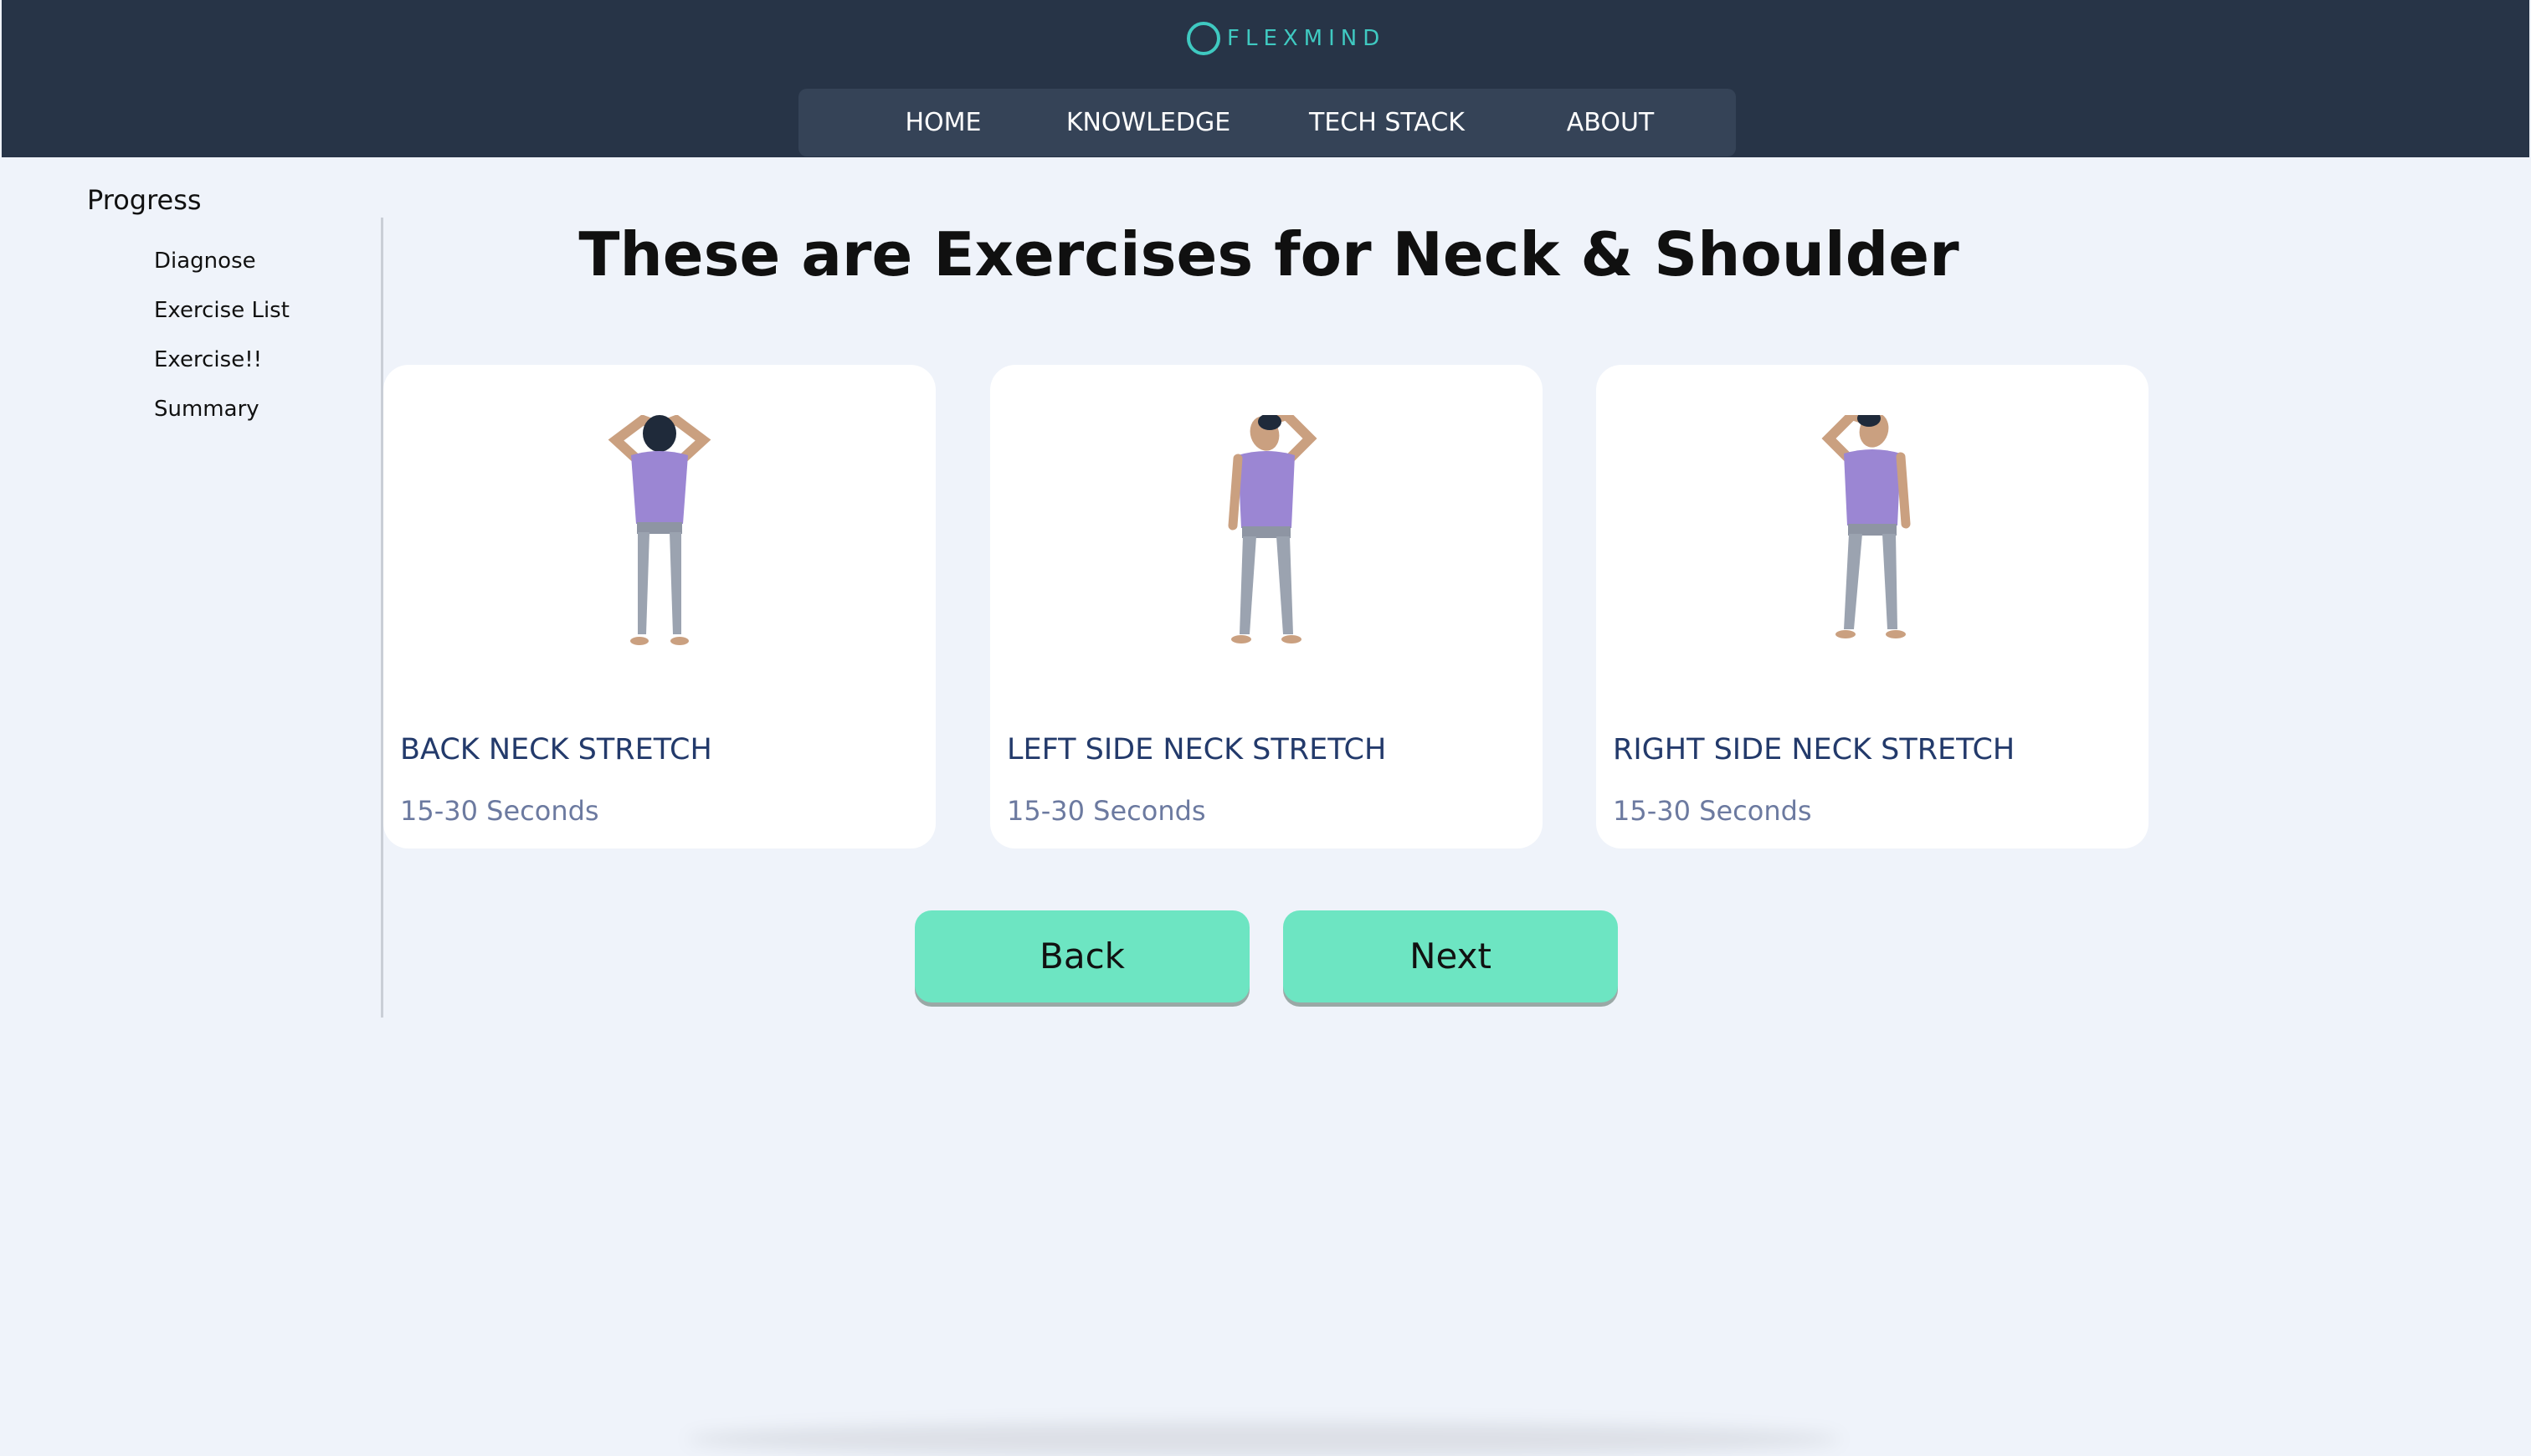 The height and width of the screenshot is (1456, 2531). I want to click on logo-ring-icon, so click(1203, 39).